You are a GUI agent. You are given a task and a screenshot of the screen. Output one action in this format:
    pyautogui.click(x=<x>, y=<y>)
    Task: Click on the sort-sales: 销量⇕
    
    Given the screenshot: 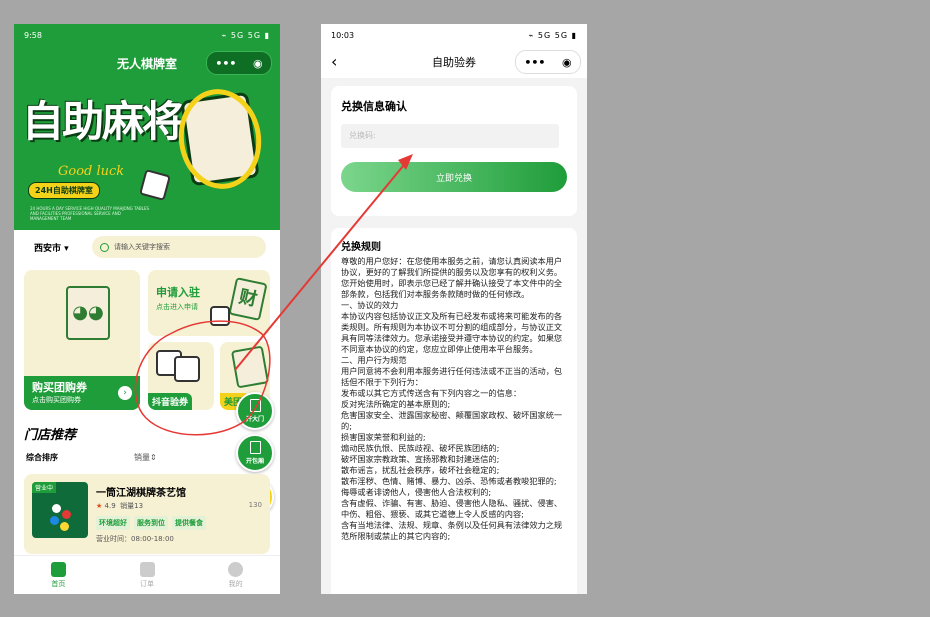 What is the action you would take?
    pyautogui.click(x=145, y=457)
    